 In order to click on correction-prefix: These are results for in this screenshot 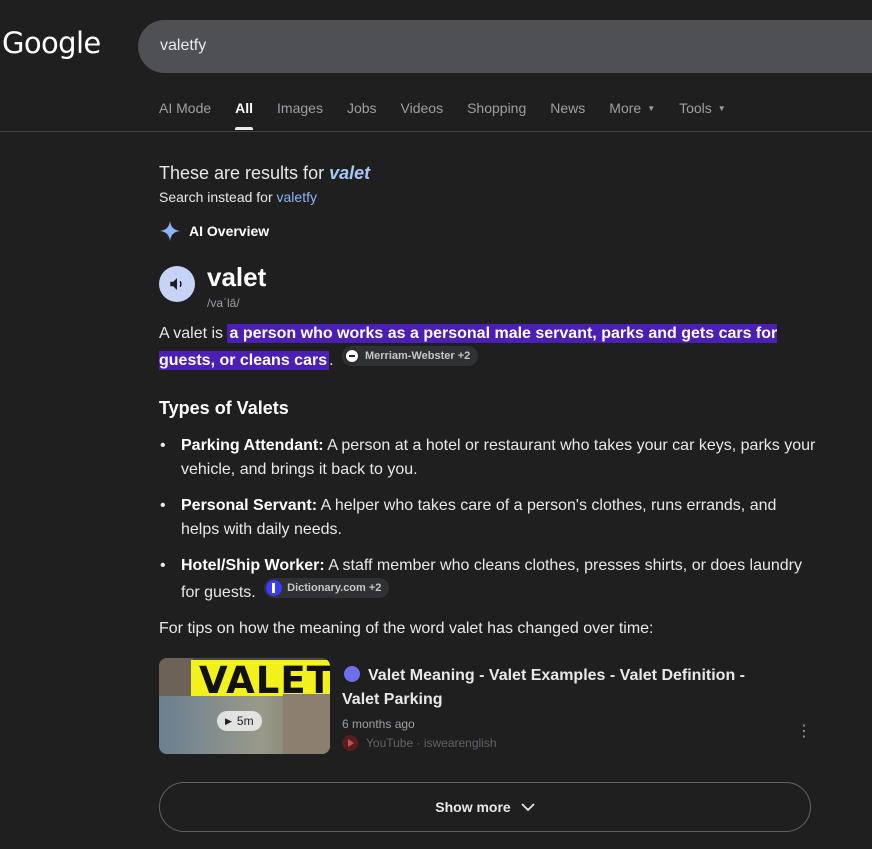, I will do `click(244, 173)`.